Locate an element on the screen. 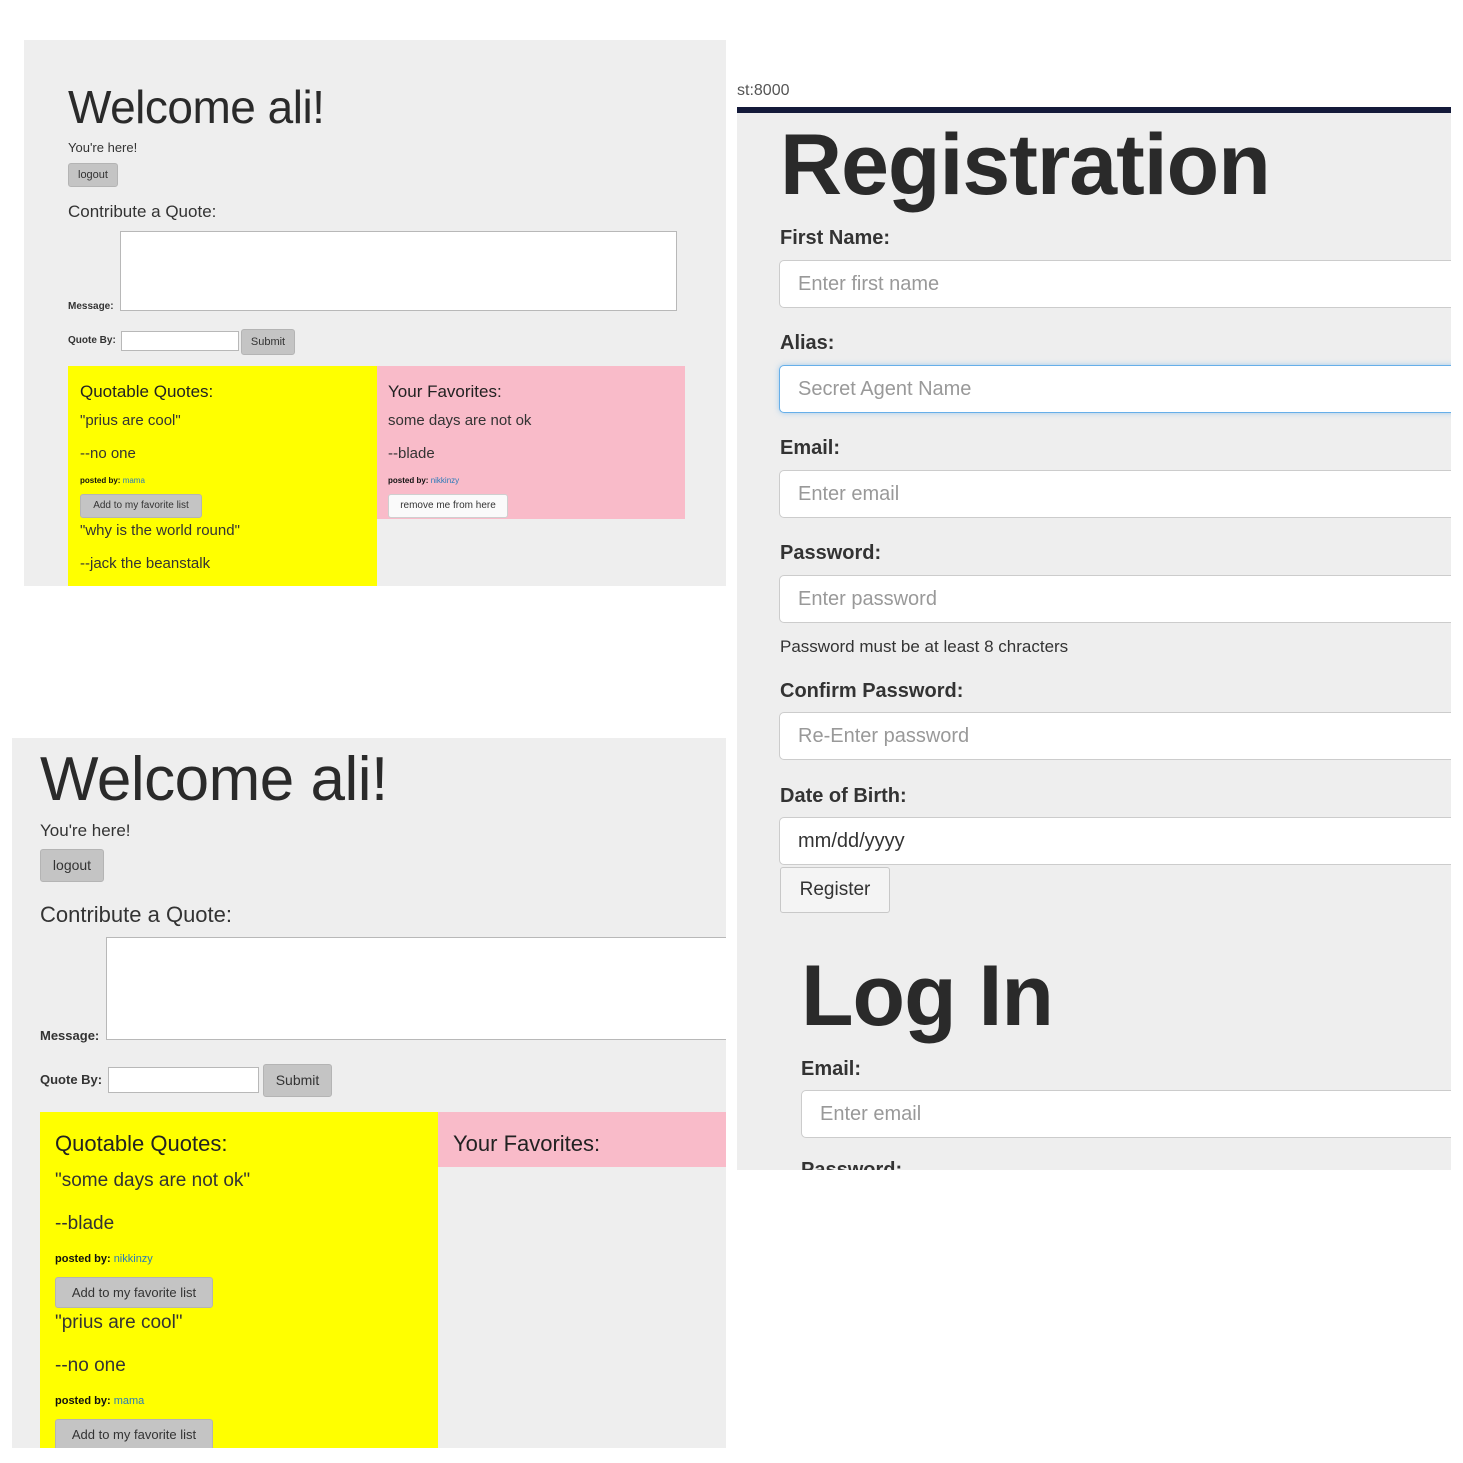 The width and height of the screenshot is (1463, 1463). alias-label: Alias: is located at coordinates (807, 343).